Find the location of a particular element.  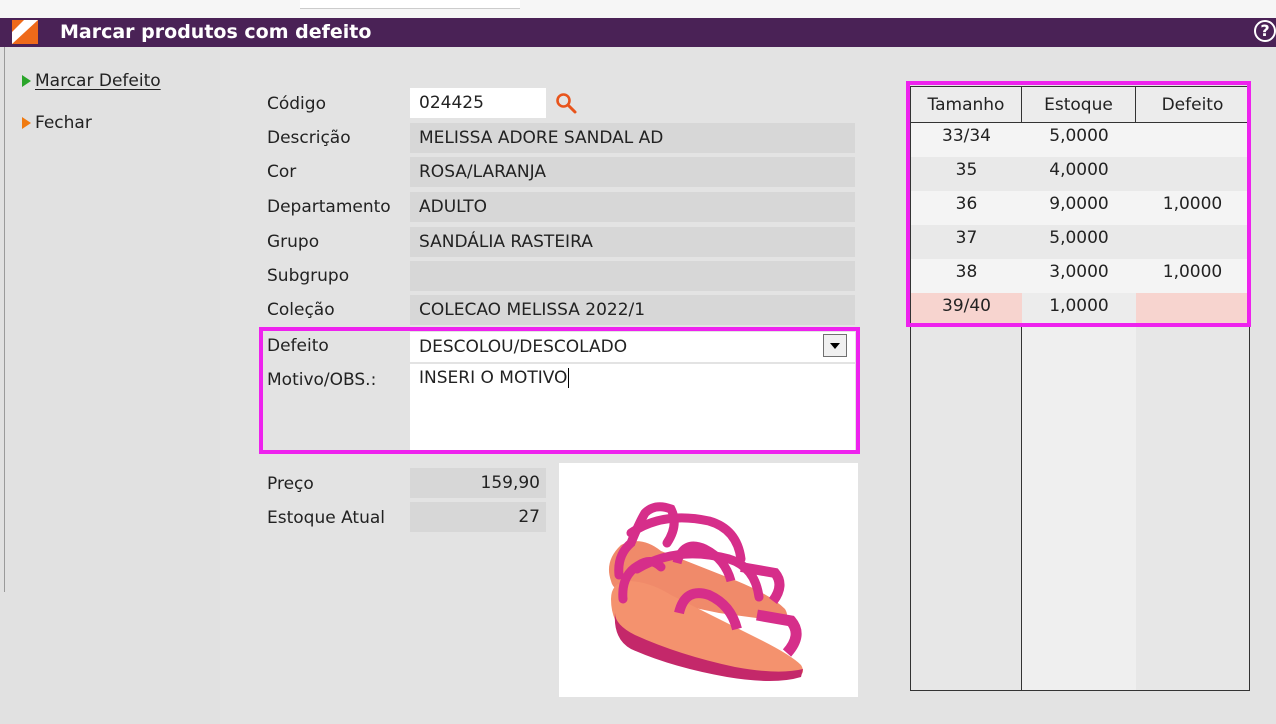

motivo-textarea: INSERI O MOTIVO is located at coordinates (632, 407).